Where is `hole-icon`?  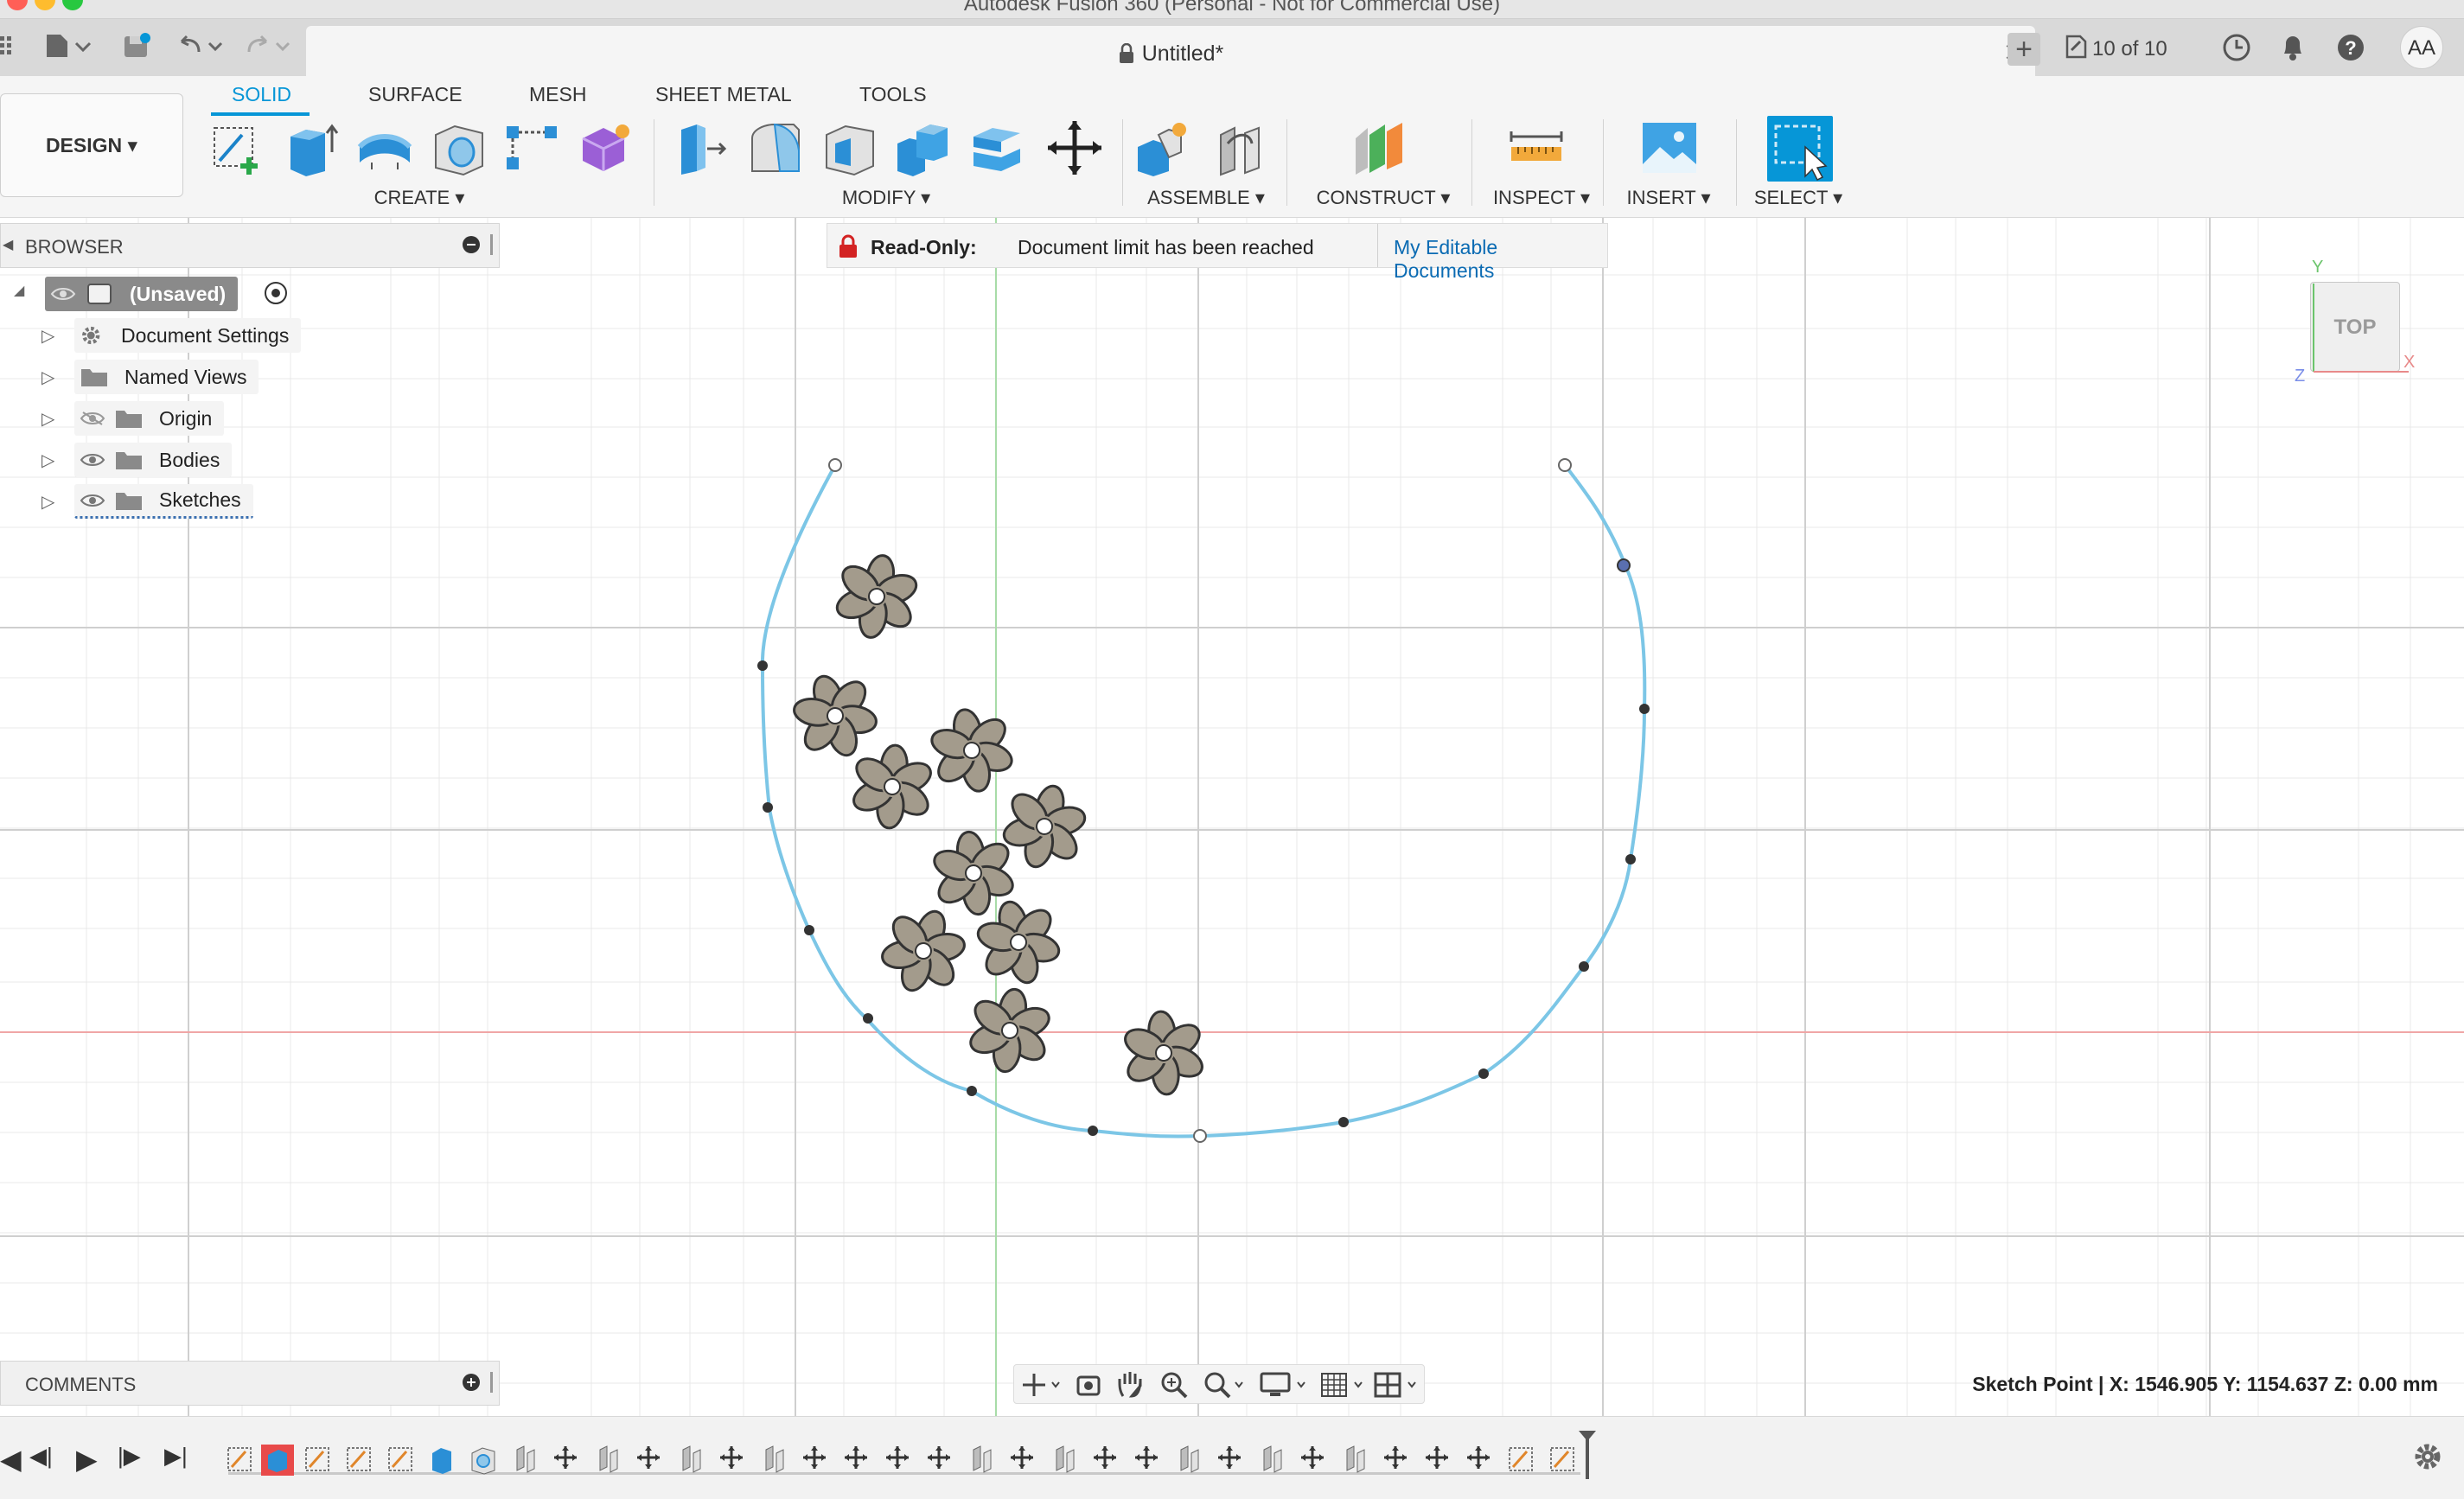
hole-icon is located at coordinates (459, 148).